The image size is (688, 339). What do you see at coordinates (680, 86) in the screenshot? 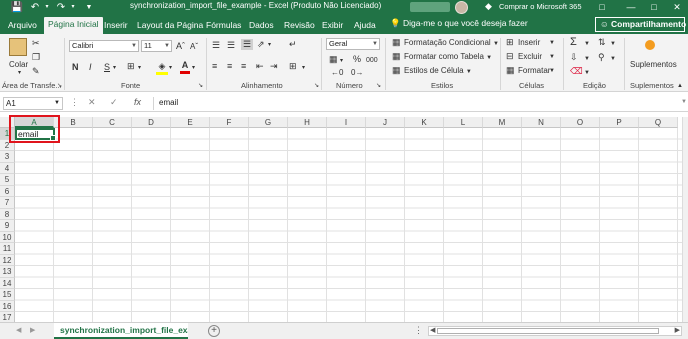
I see `collapse-ribbon-icon: ▲` at bounding box center [680, 86].